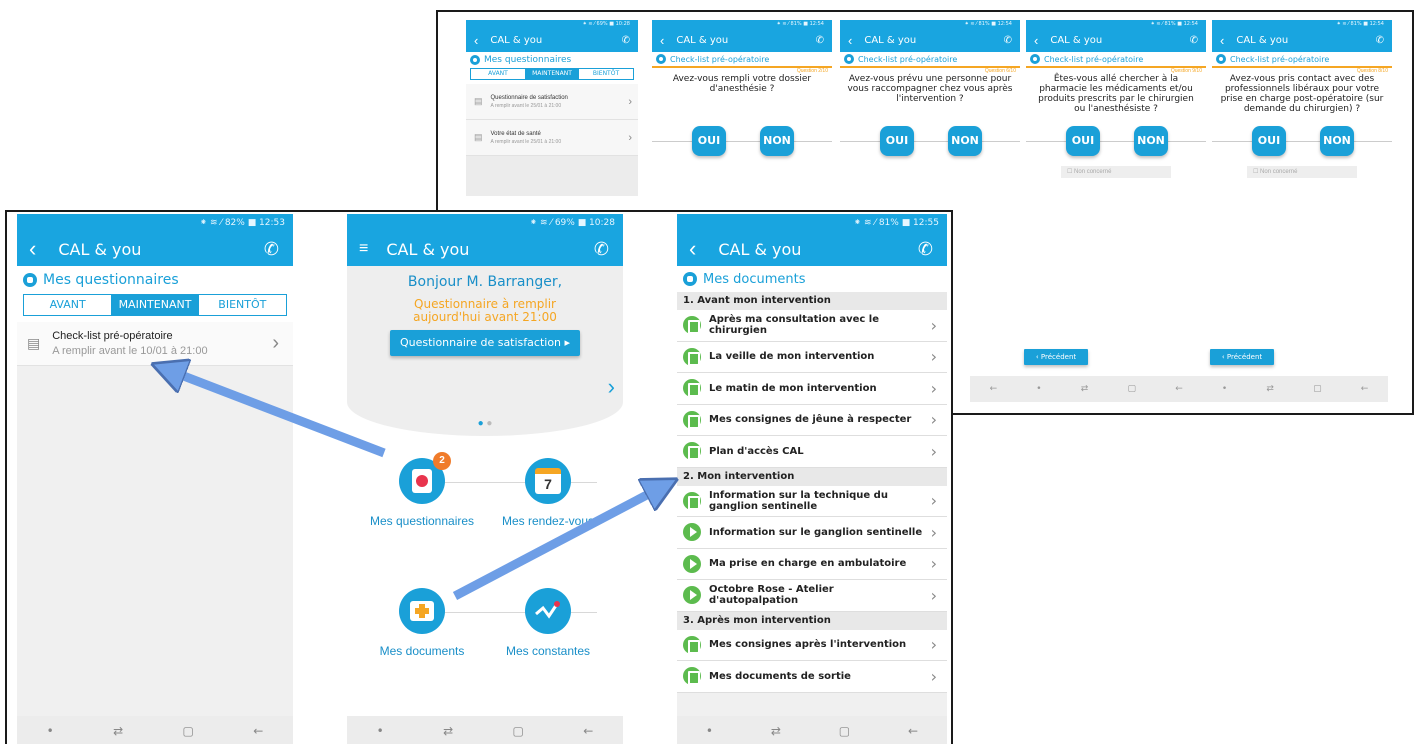  What do you see at coordinates (756, 451) in the screenshot?
I see `document-label: Plan d'accès CAL` at bounding box center [756, 451].